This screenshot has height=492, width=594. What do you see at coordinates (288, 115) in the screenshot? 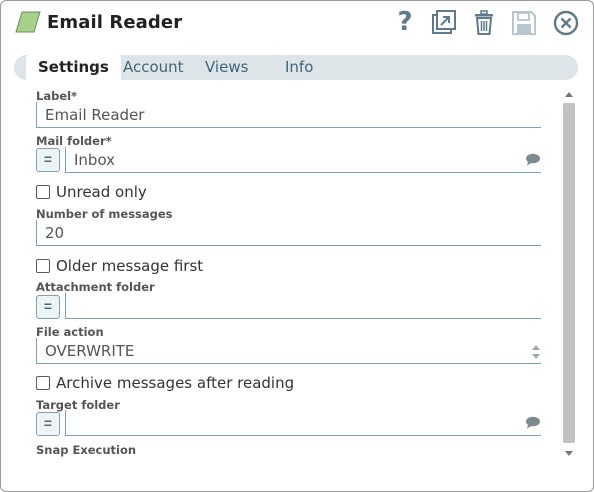
I see `label-input: Email Reader` at bounding box center [288, 115].